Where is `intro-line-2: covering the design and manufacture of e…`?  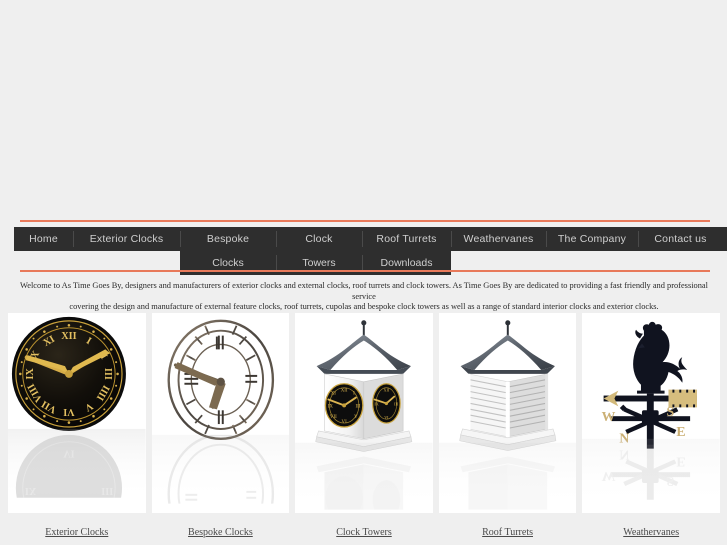
intro-line-2: covering the design and manufacture of e… is located at coordinates (364, 306).